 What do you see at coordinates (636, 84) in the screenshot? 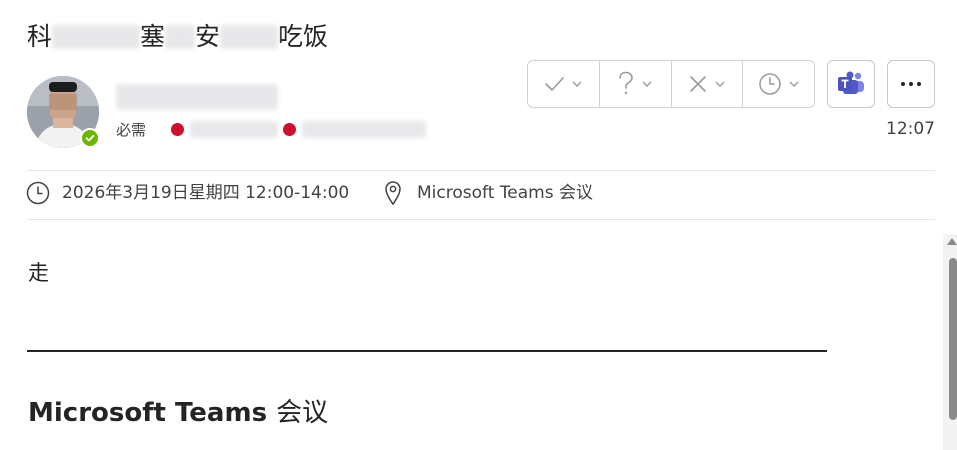
I see `tentative-button` at bounding box center [636, 84].